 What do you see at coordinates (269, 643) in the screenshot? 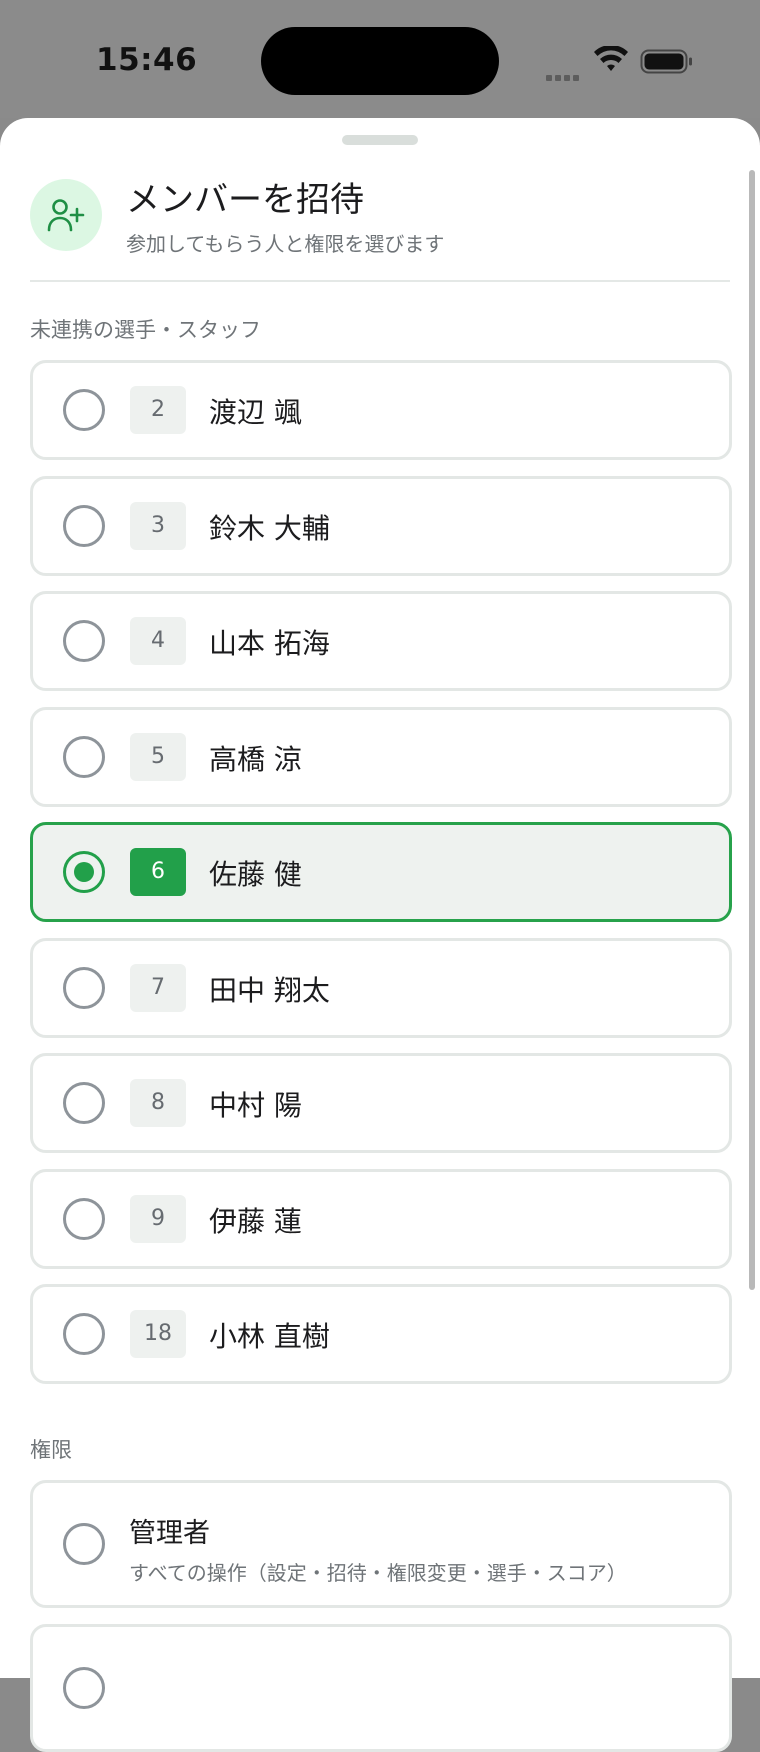
I see `member-name: 山本 拓海` at bounding box center [269, 643].